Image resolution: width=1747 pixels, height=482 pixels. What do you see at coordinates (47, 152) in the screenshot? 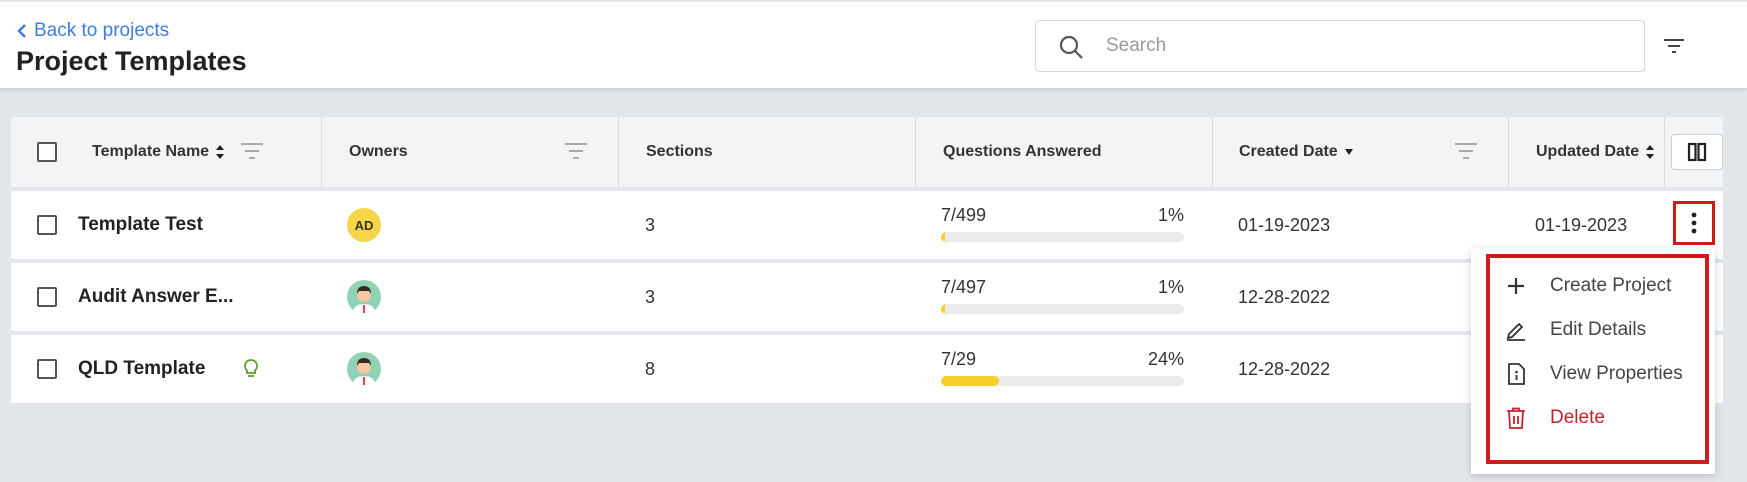
I see `select-all-checkbox` at bounding box center [47, 152].